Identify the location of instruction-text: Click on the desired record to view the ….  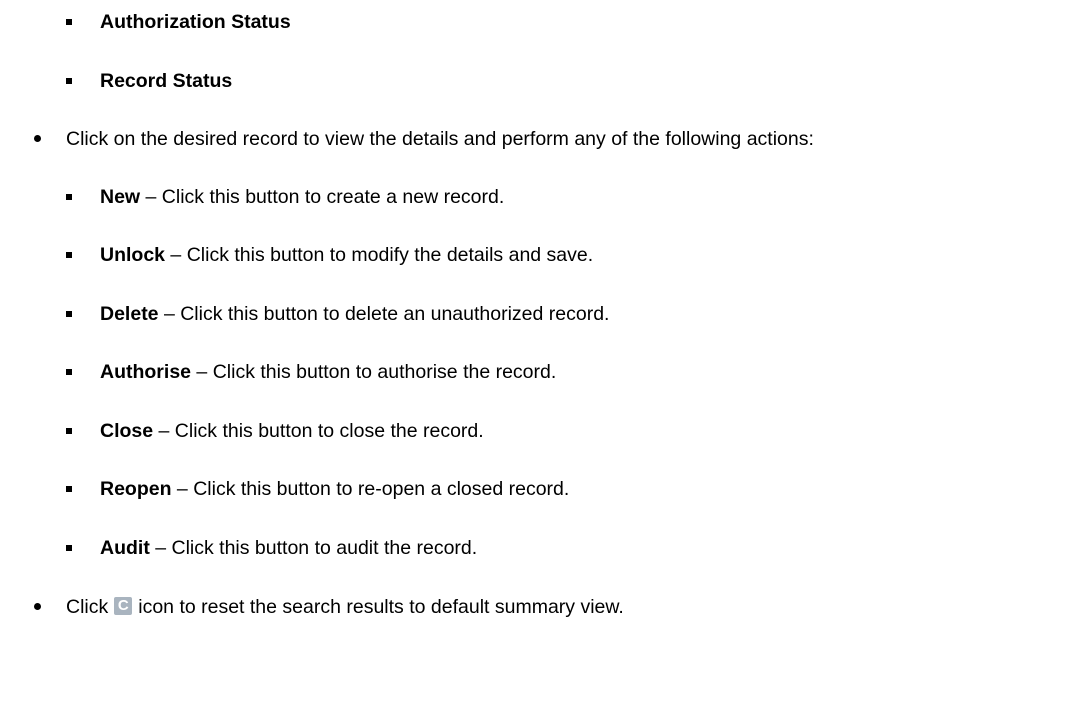
(440, 139).